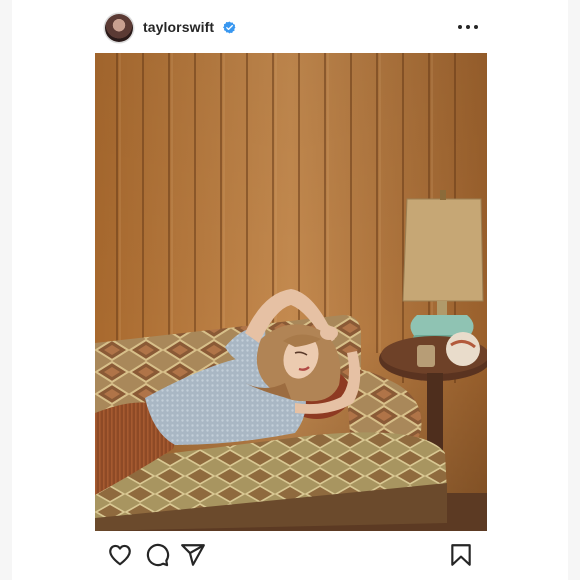 This screenshot has height=580, width=580. Describe the element at coordinates (468, 27) in the screenshot. I see `more-options-icon` at that location.